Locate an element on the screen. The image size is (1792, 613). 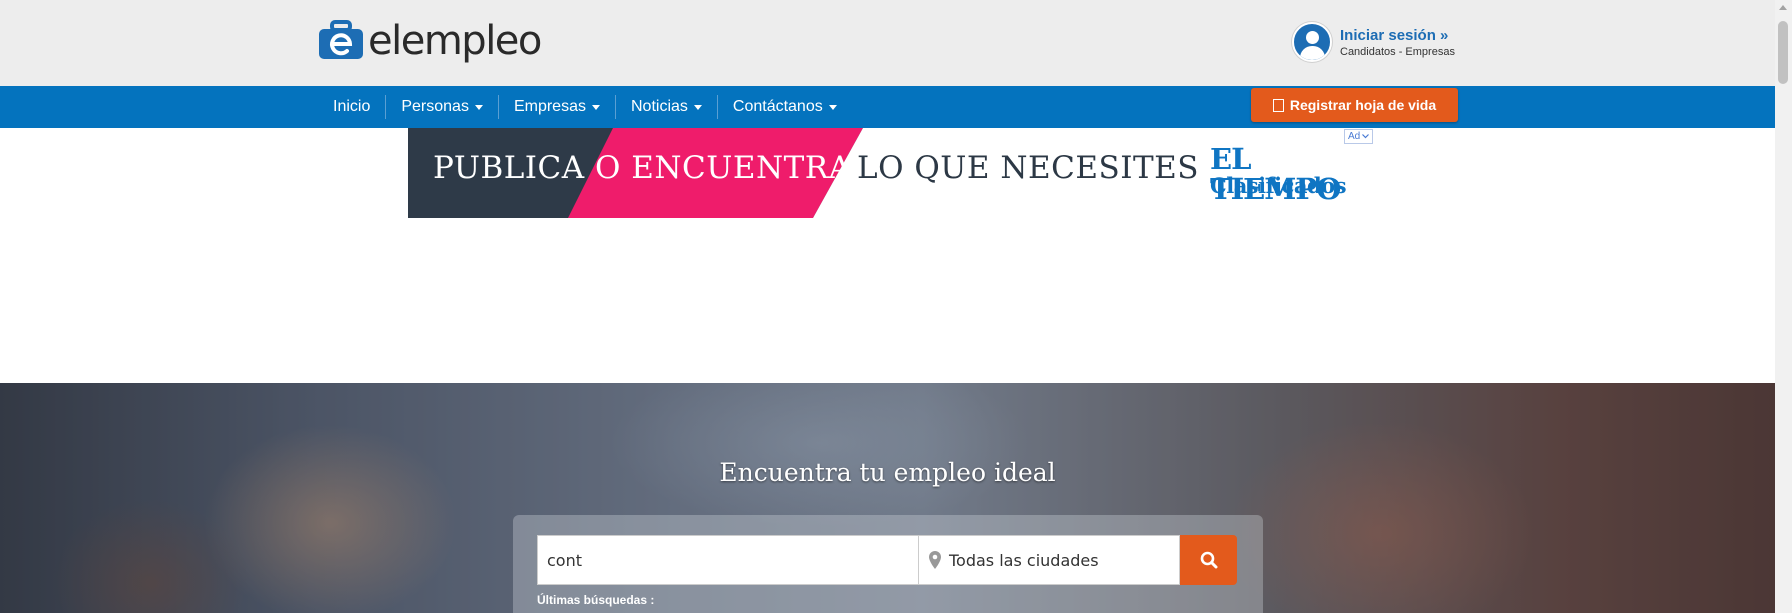
nav-item-label: Empresas is located at coordinates (549, 106).